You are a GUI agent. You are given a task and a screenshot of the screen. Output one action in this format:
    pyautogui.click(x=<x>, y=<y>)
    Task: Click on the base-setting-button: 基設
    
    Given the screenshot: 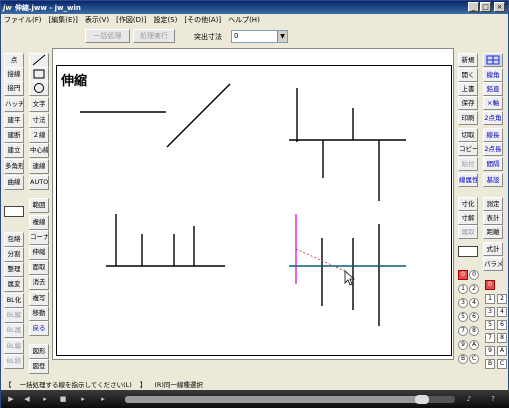 What is the action you would take?
    pyautogui.click(x=493, y=180)
    